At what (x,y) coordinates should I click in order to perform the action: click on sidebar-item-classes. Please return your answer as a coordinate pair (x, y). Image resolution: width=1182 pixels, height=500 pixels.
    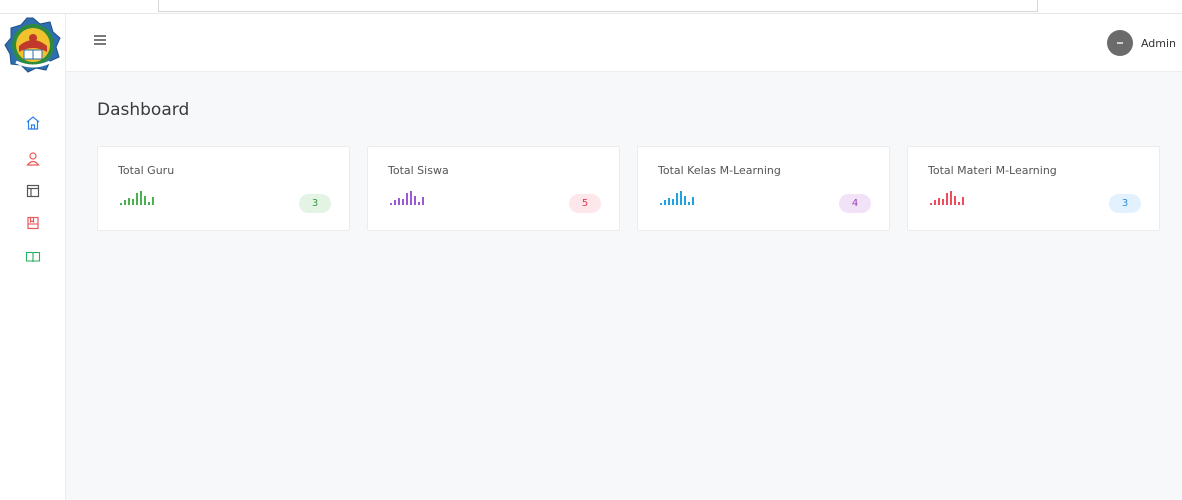
    Looking at the image, I should click on (33, 191).